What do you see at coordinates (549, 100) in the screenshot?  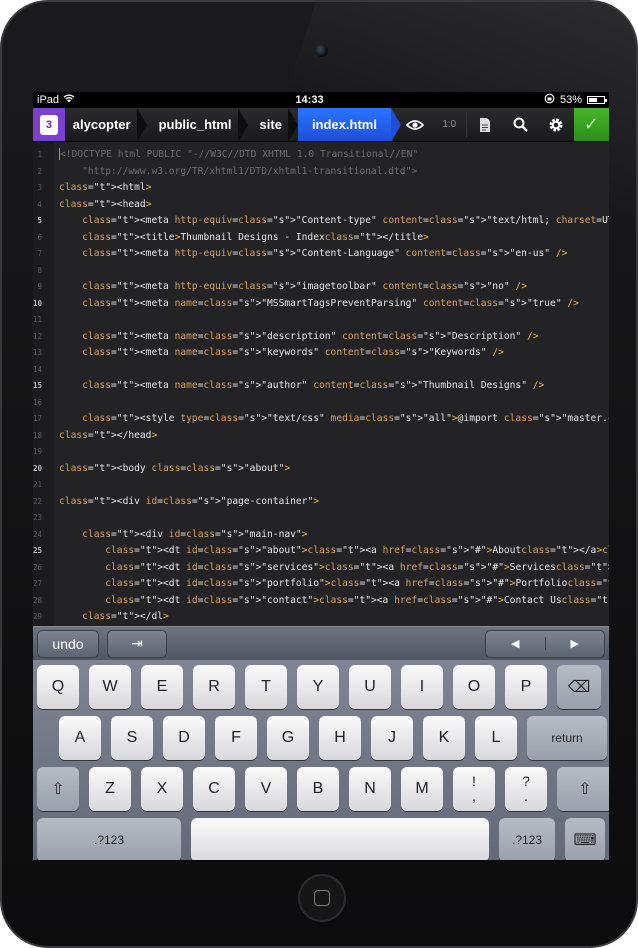 I see `rotation-lock-icon` at bounding box center [549, 100].